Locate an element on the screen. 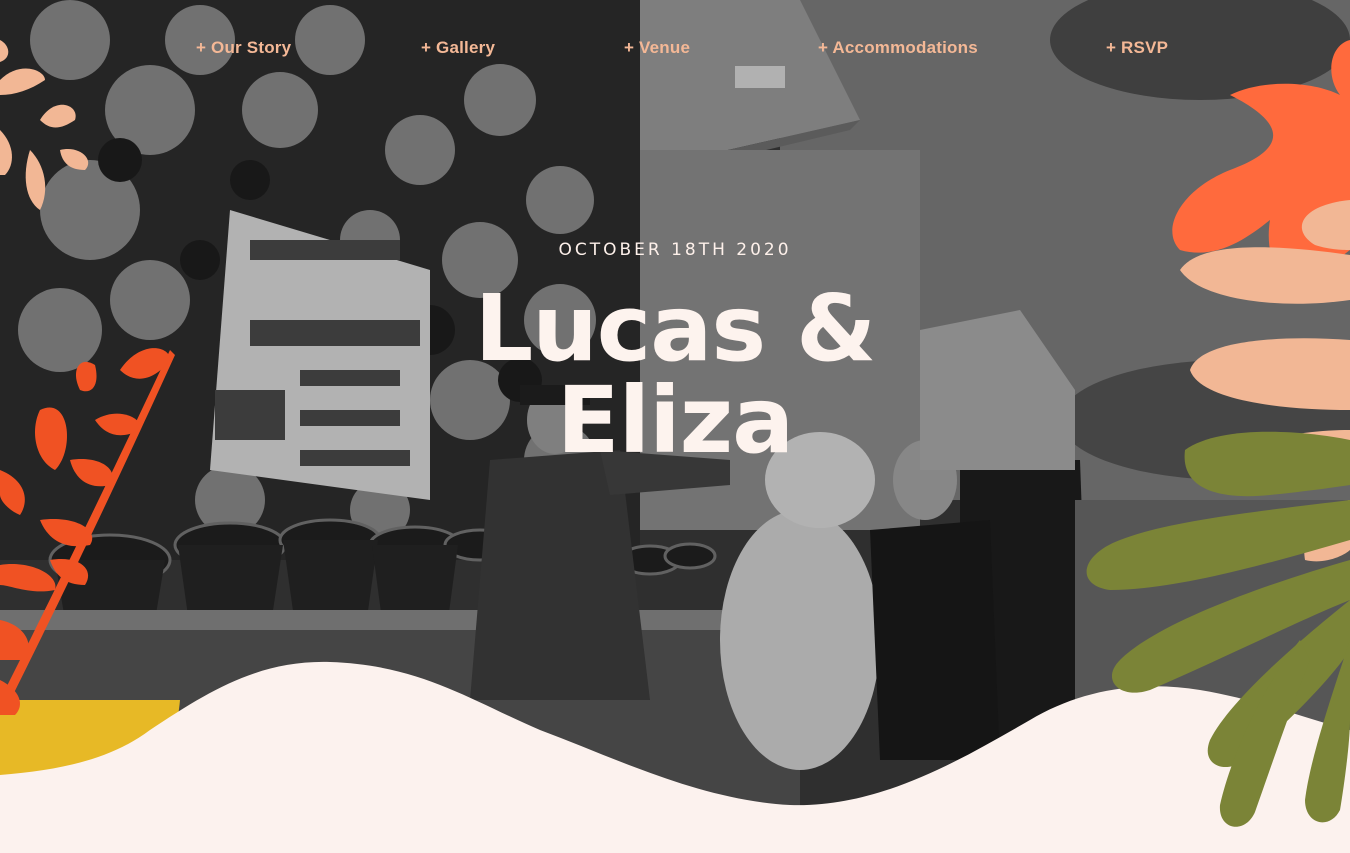 This screenshot has width=1350, height=853. nav-rsvp-link: + RSVP is located at coordinates (1137, 48).